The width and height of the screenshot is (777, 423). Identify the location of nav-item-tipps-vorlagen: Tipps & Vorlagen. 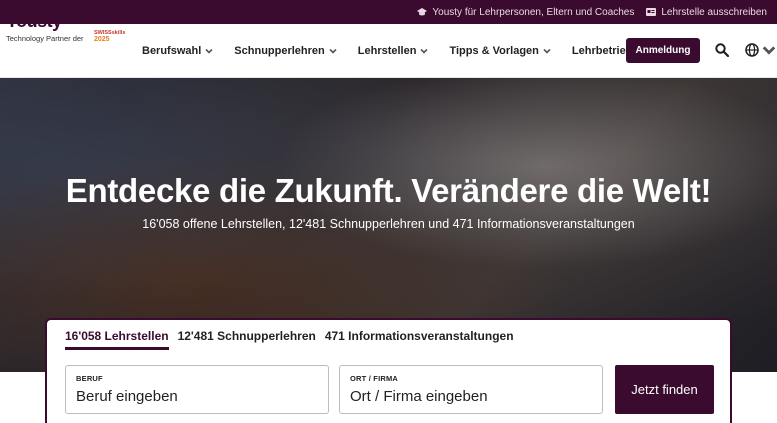
(500, 51).